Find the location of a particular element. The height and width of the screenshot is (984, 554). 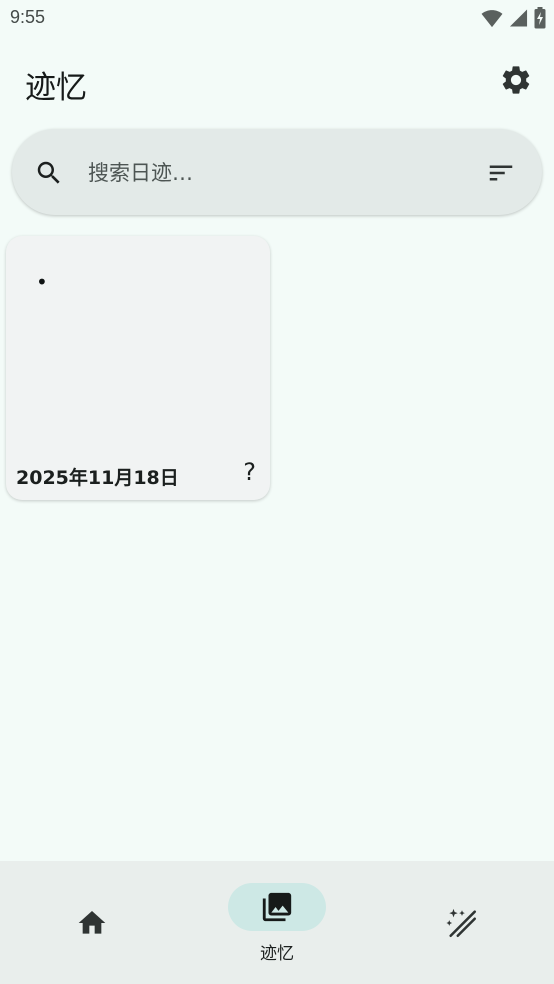

settings-button is located at coordinates (516, 80).